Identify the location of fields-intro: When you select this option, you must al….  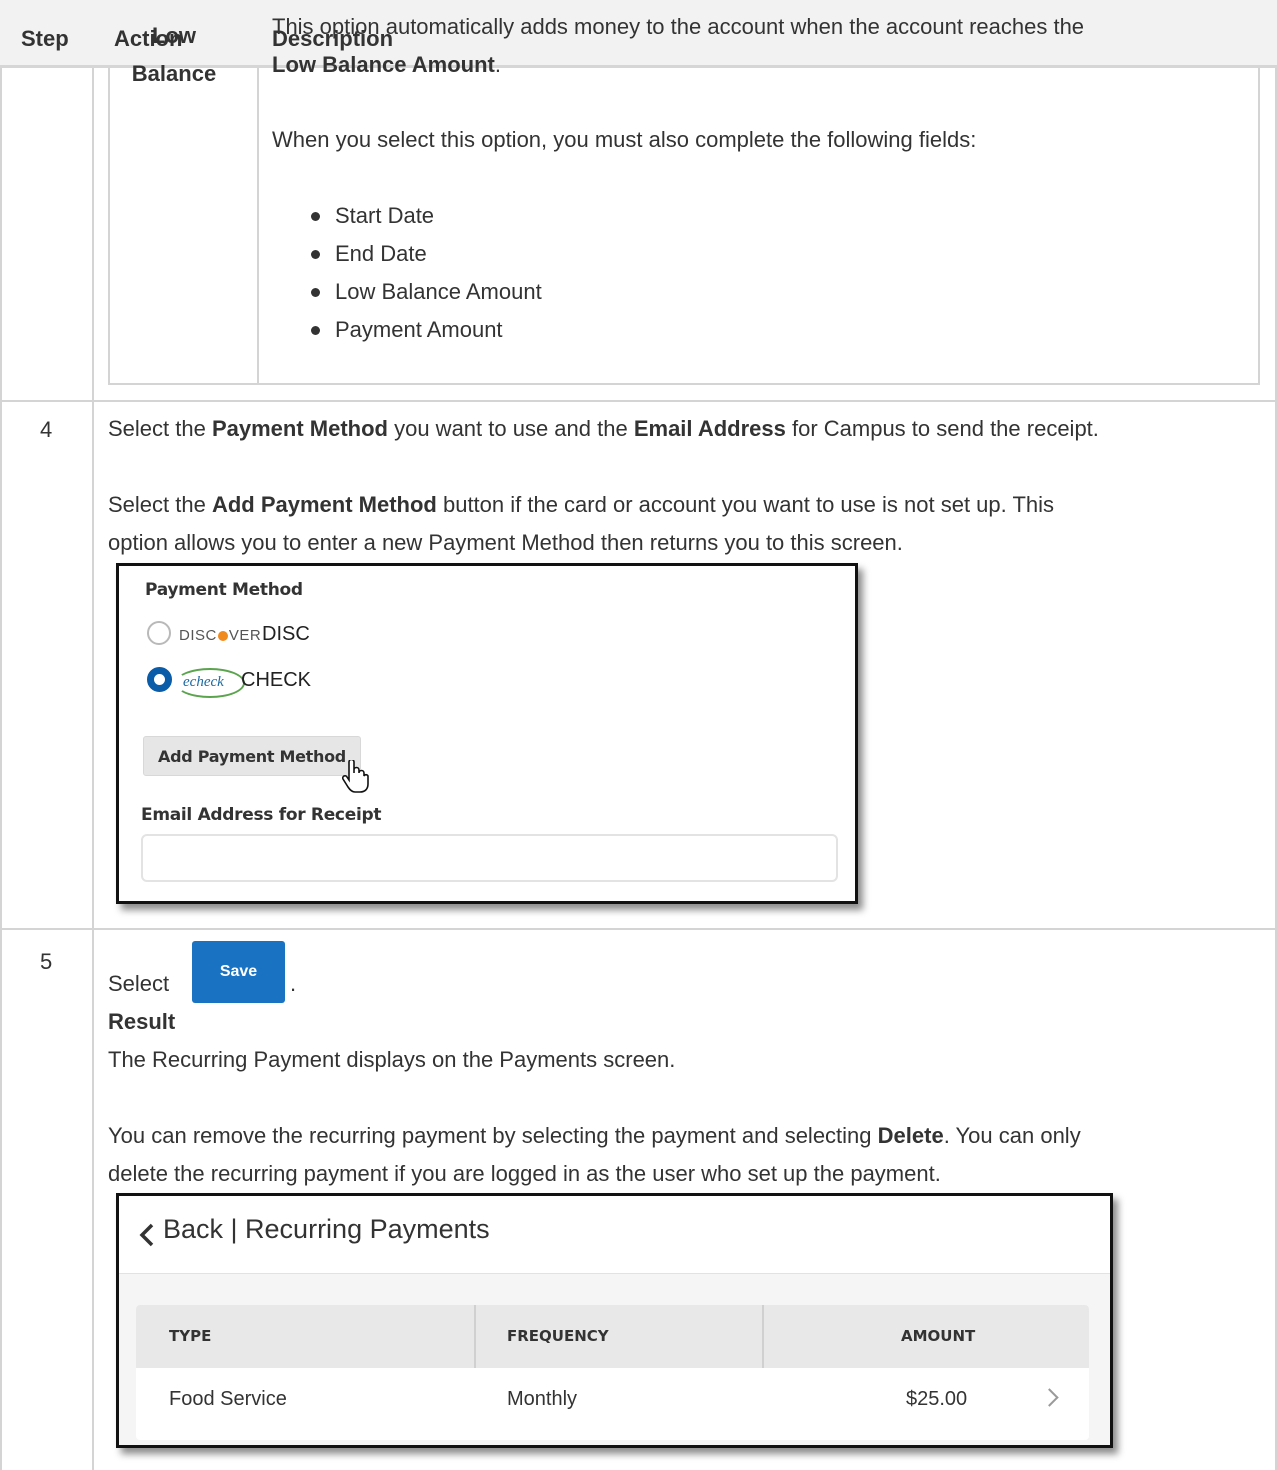
(624, 139).